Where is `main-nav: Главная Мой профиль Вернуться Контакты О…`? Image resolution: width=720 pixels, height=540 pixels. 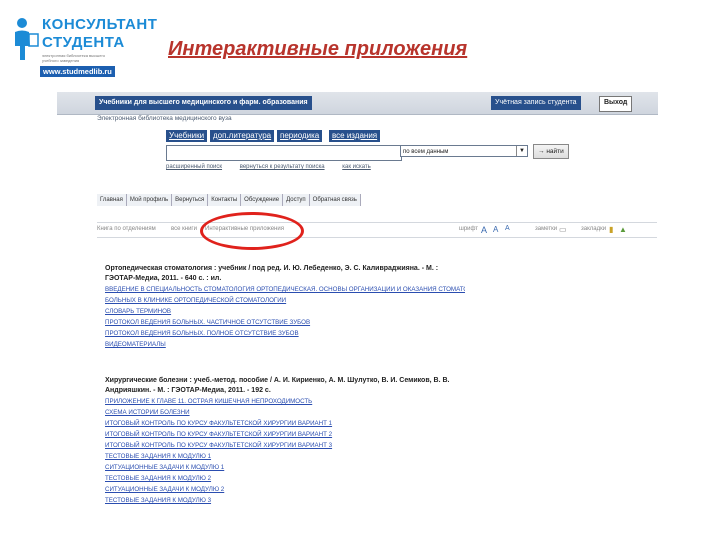
main-nav: Главная Мой профиль Вернуться Контакты О… is located at coordinates (229, 200).